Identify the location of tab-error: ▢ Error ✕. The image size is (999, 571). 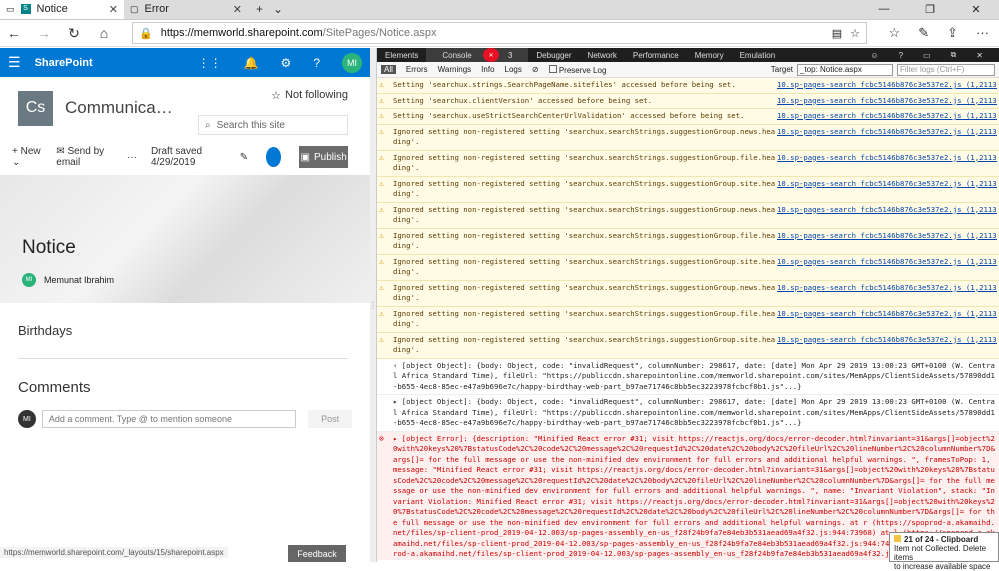
(186, 9).